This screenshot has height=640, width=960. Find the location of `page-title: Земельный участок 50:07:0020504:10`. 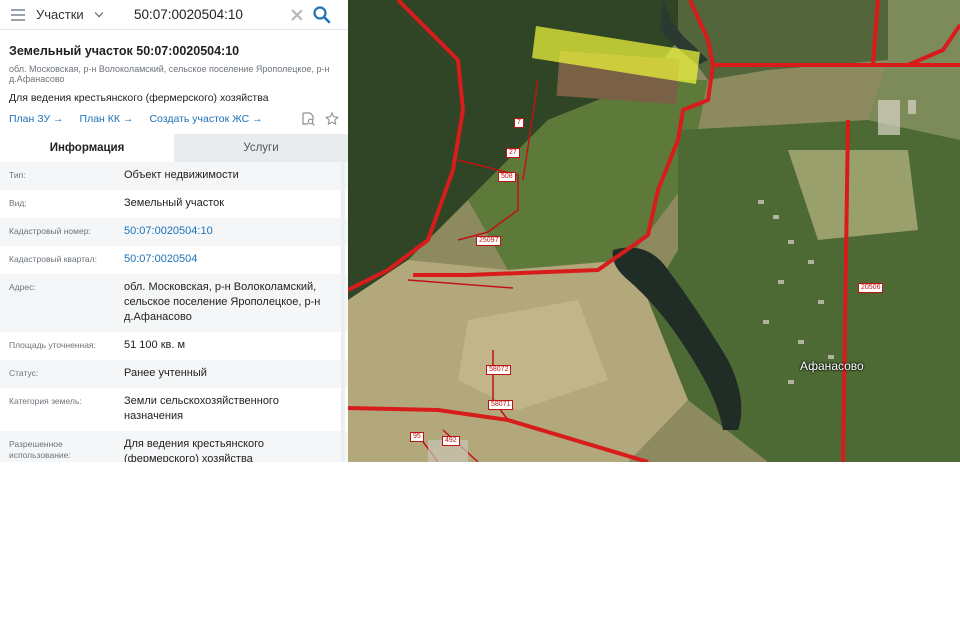

page-title: Земельный участок 50:07:0020504:10 is located at coordinates (124, 51).